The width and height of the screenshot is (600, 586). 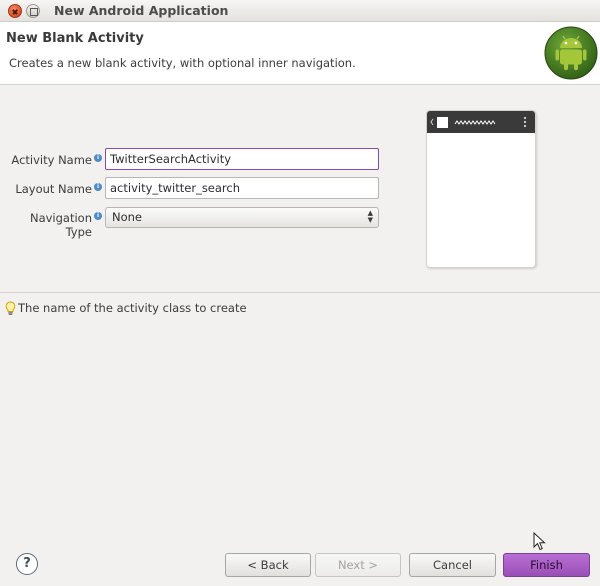 What do you see at coordinates (98, 187) in the screenshot?
I see `layout-name-info-icon: i` at bounding box center [98, 187].